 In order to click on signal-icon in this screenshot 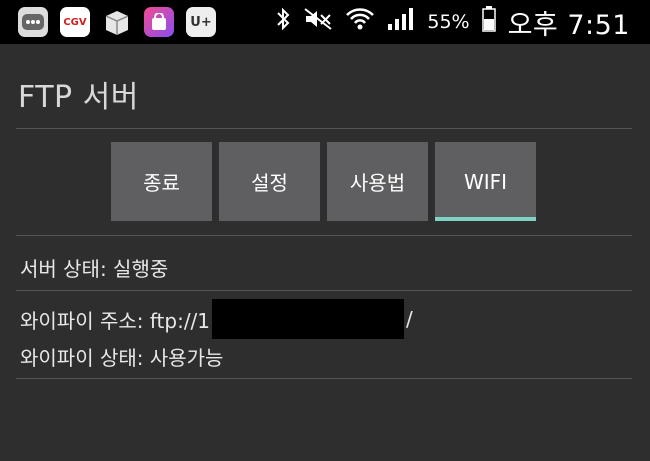, I will do `click(401, 22)`.